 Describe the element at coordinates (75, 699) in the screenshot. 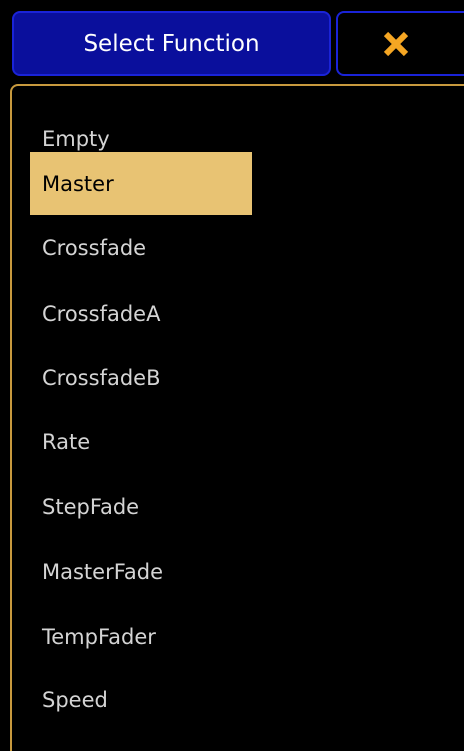

I see `list-item-label: Speed` at that location.